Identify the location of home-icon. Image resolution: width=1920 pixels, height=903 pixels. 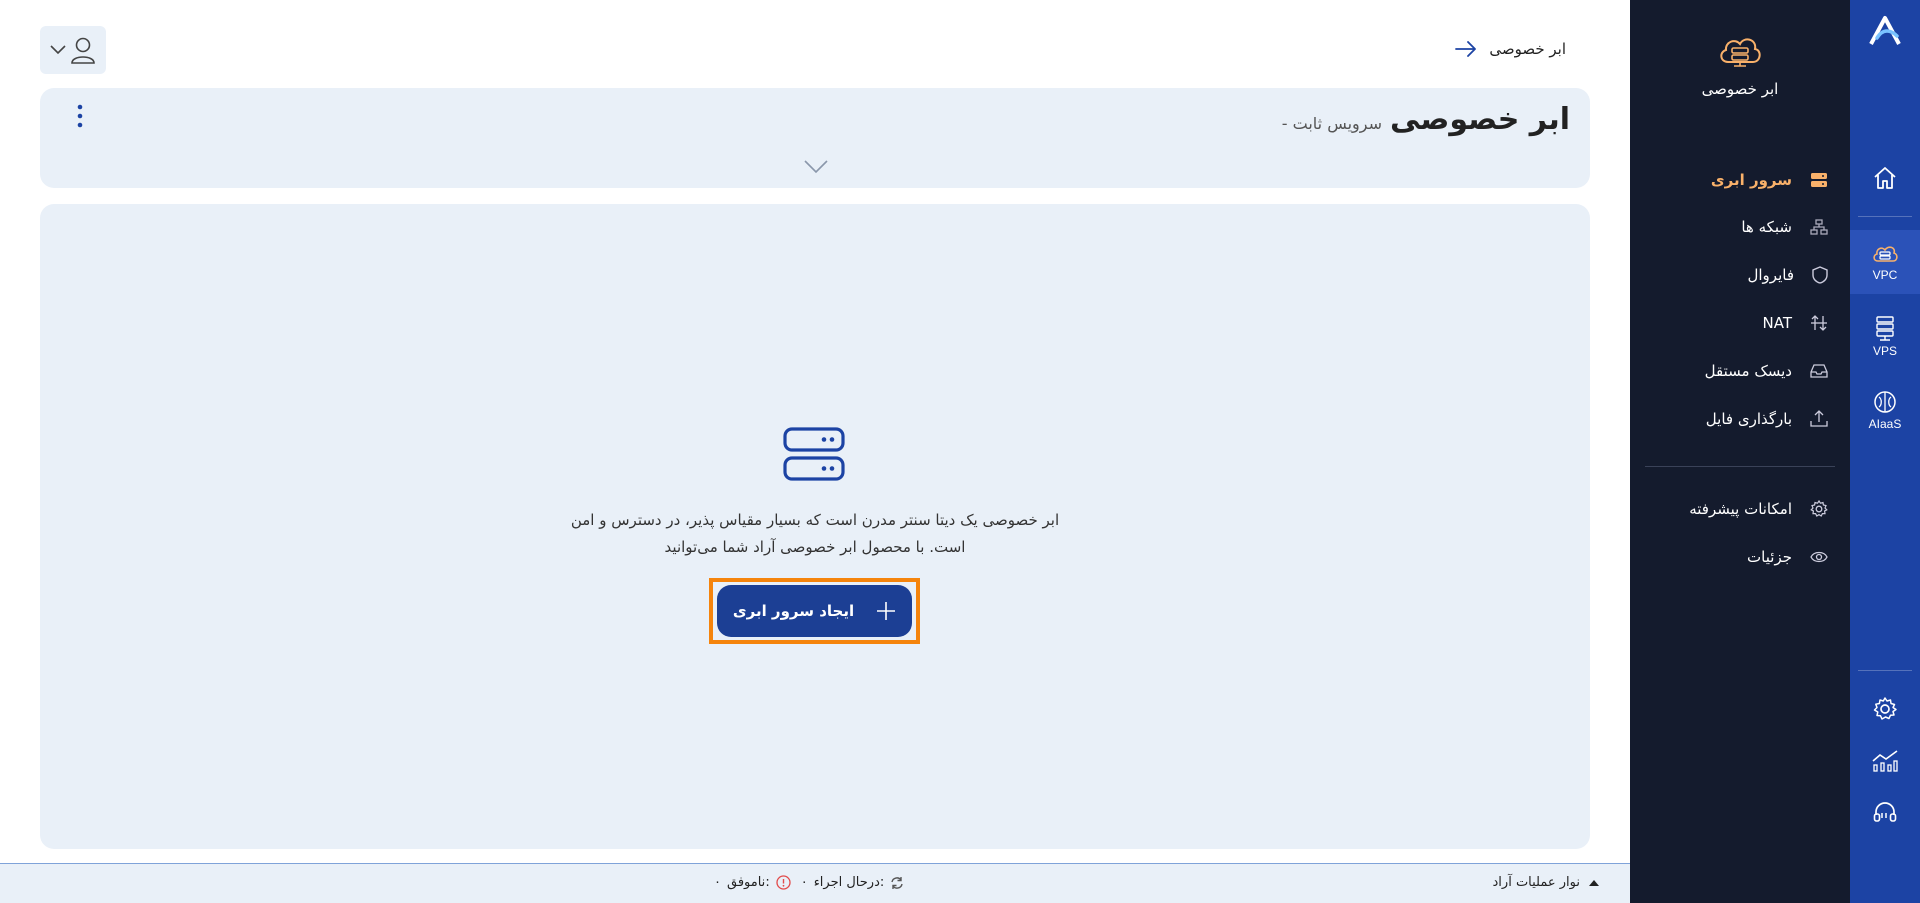
(1885, 178).